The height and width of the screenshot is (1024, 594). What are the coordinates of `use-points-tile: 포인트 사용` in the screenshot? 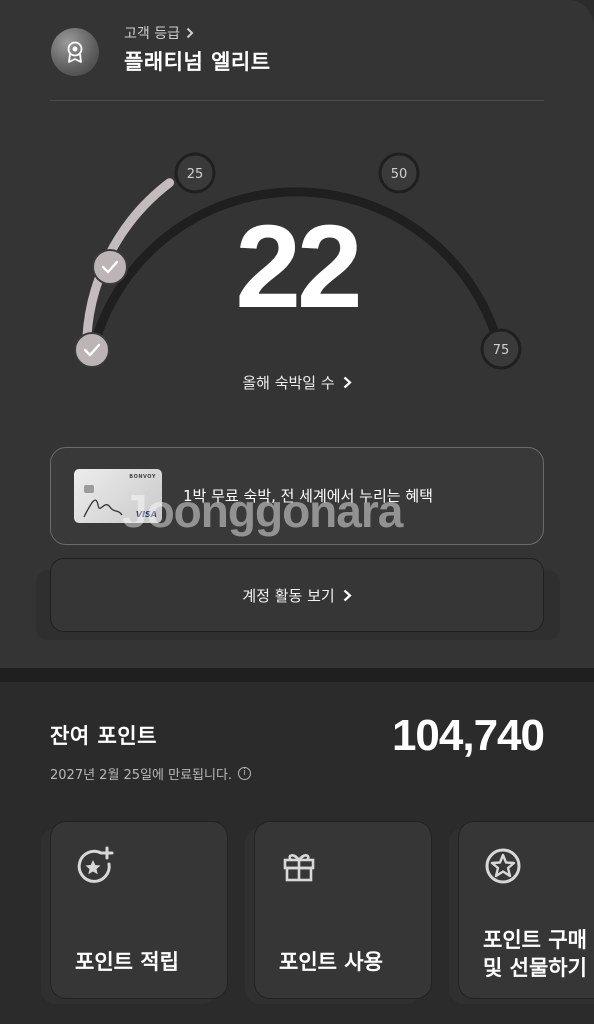 It's located at (343, 910).